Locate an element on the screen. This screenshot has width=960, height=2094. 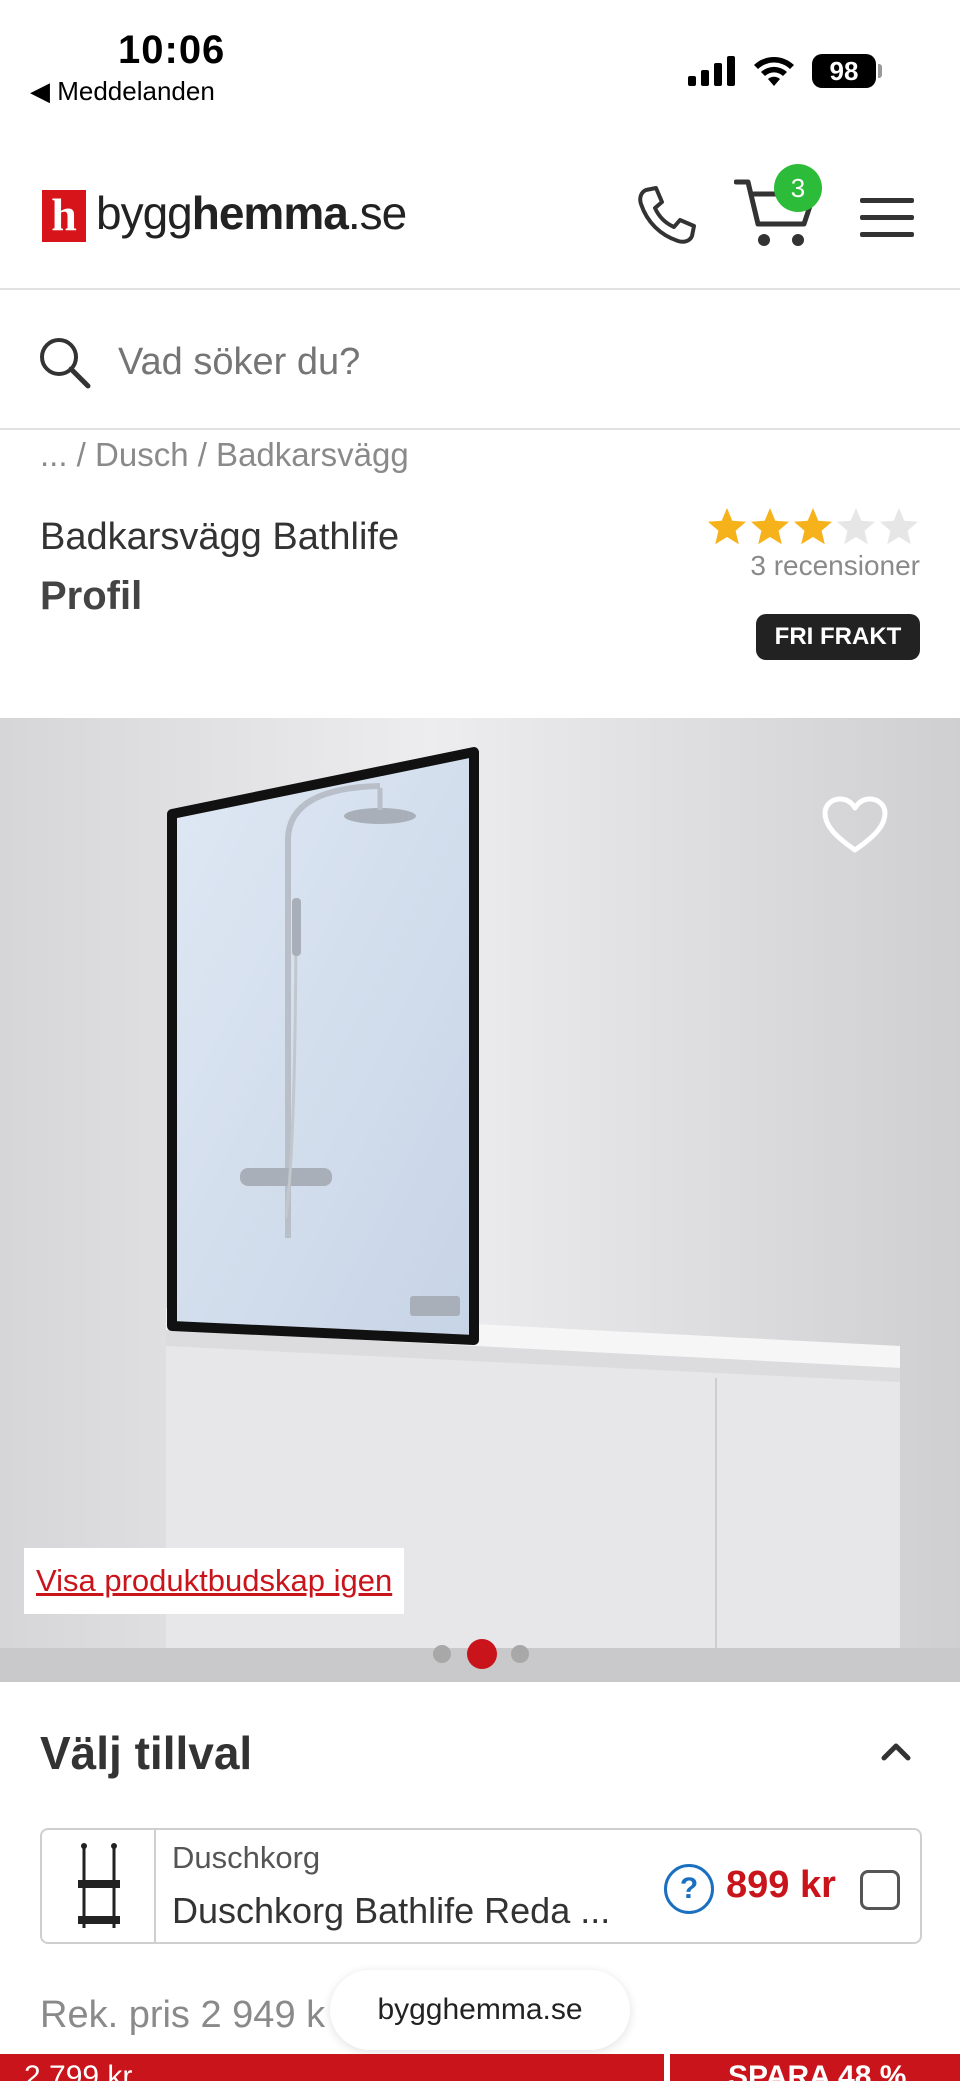
hamburger-menu-icon is located at coordinates (887, 218).